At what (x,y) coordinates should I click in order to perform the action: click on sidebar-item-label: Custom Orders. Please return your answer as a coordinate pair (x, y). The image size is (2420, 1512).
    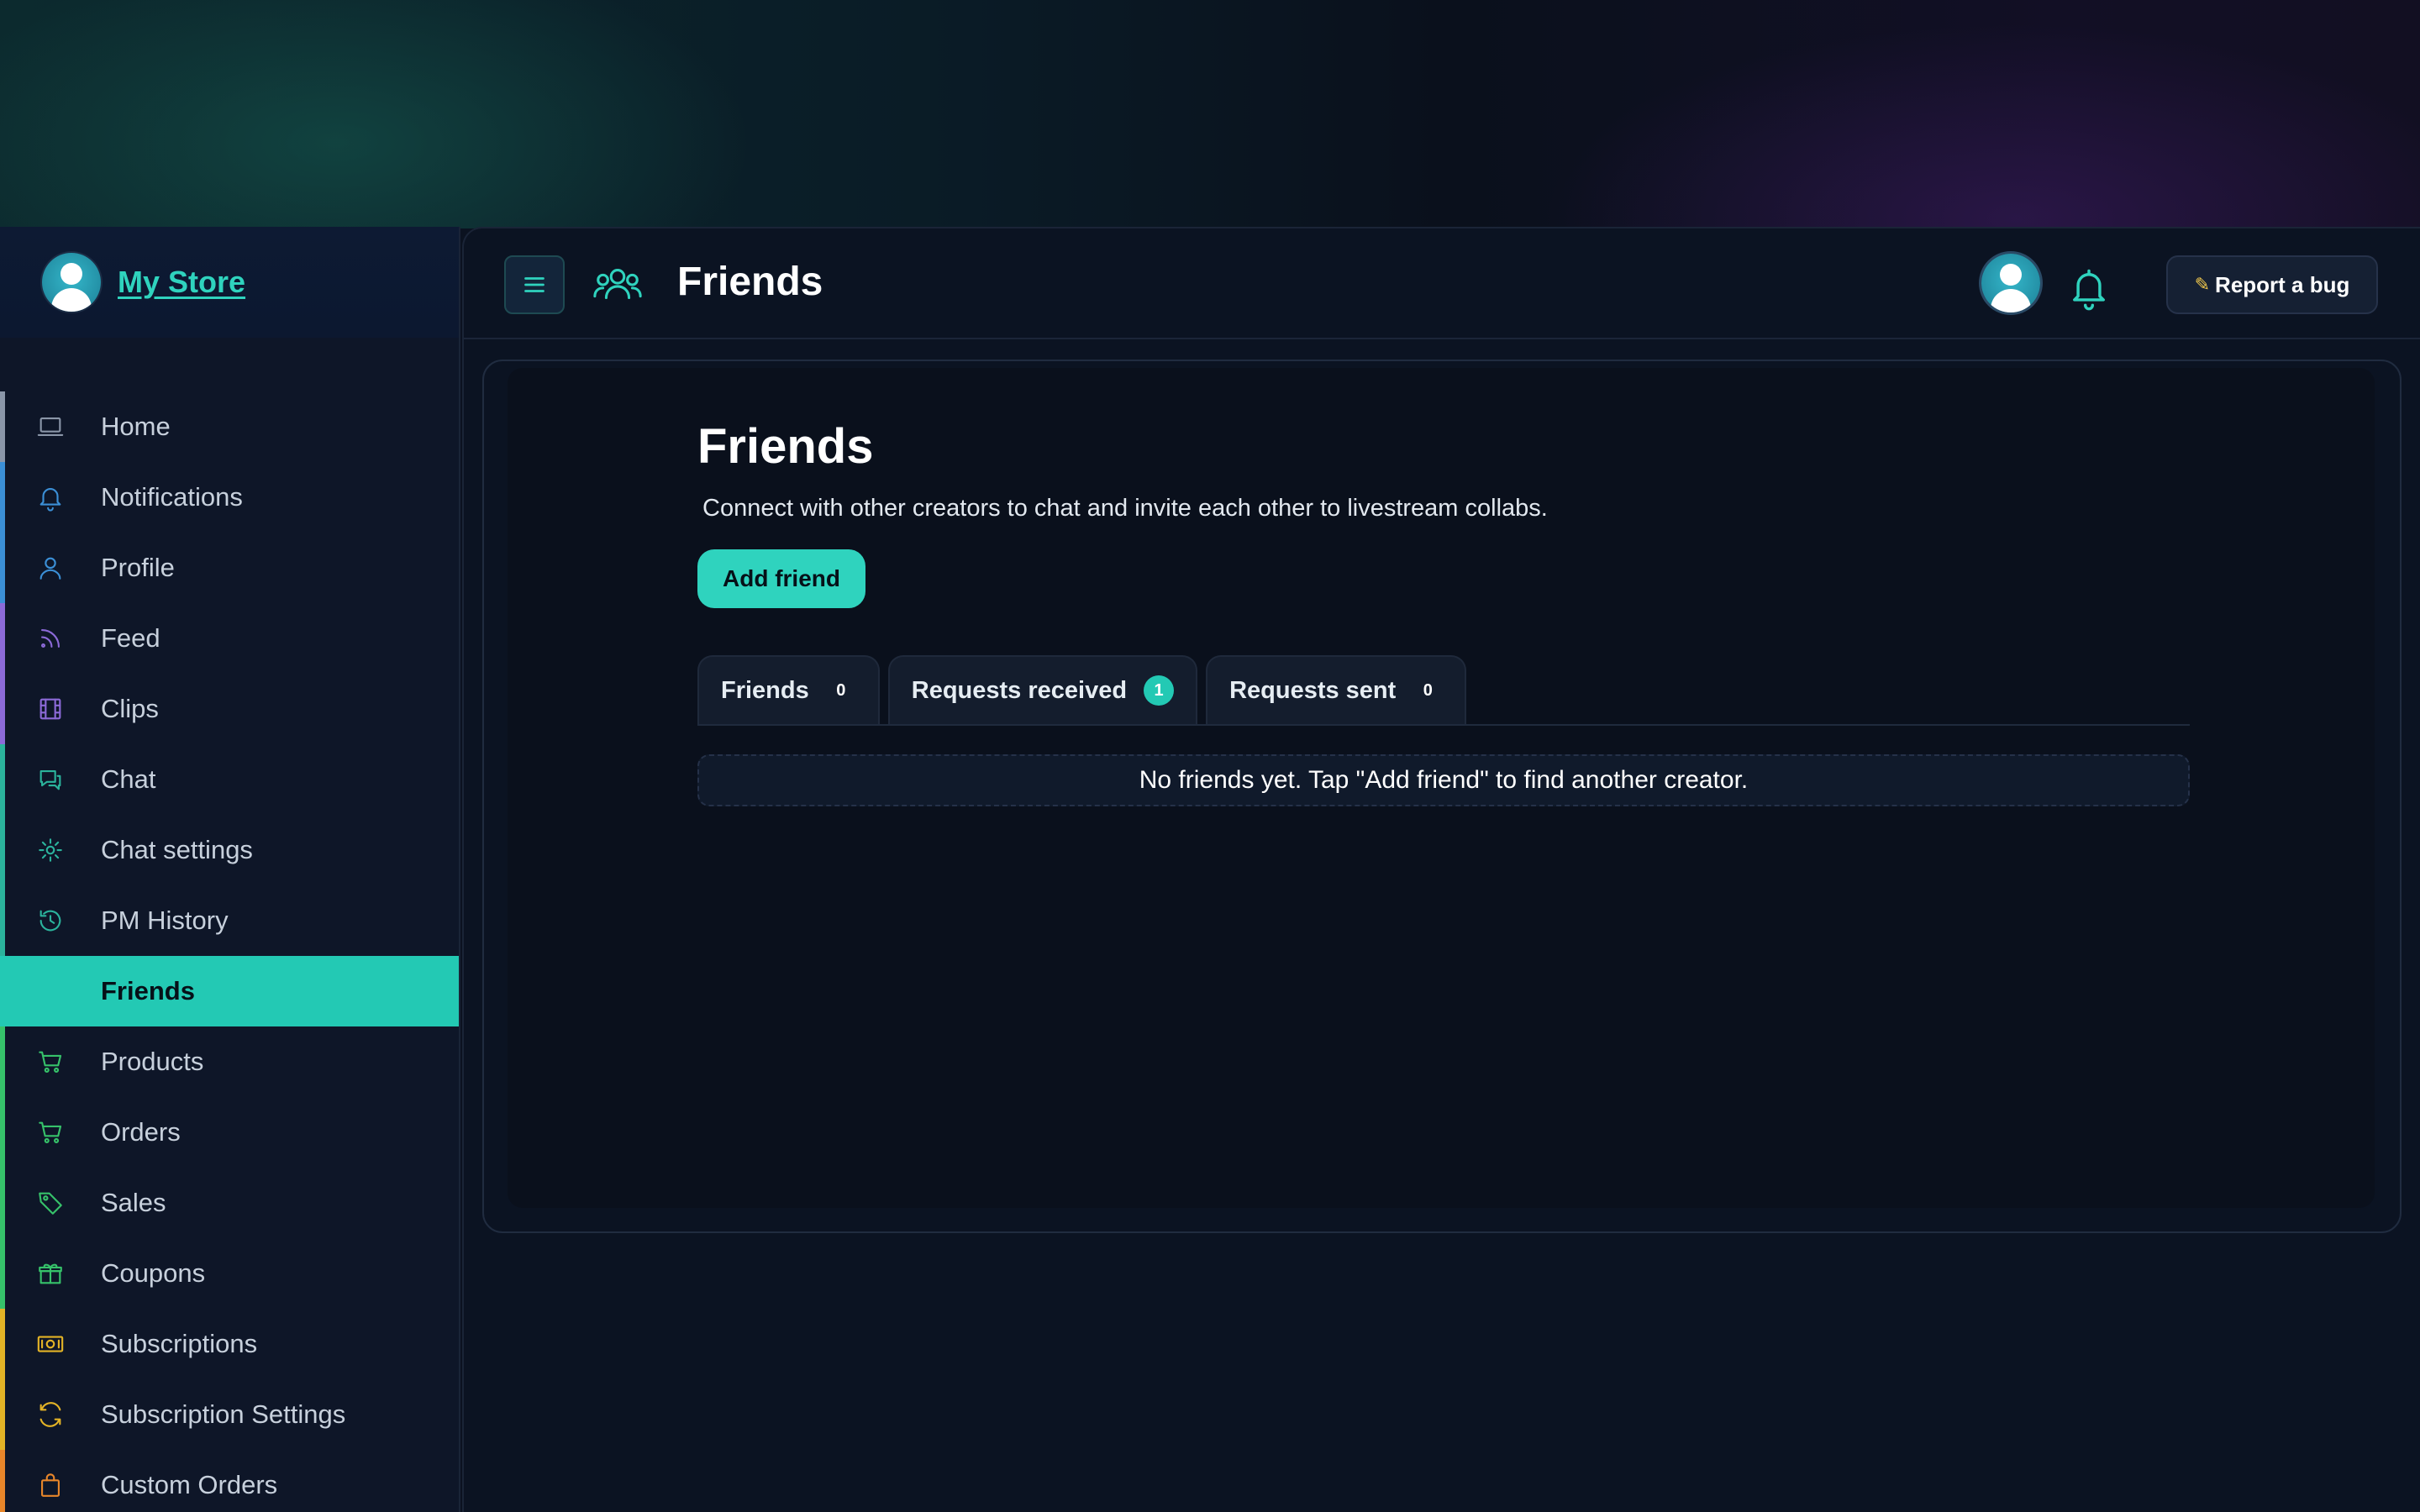
    Looking at the image, I should click on (189, 1484).